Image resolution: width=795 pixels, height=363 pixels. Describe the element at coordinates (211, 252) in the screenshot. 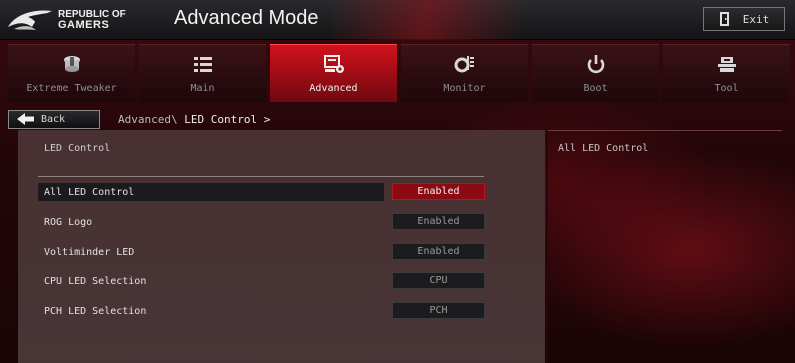

I see `setting-row-voltiminder-led: Voltiminder LED` at that location.